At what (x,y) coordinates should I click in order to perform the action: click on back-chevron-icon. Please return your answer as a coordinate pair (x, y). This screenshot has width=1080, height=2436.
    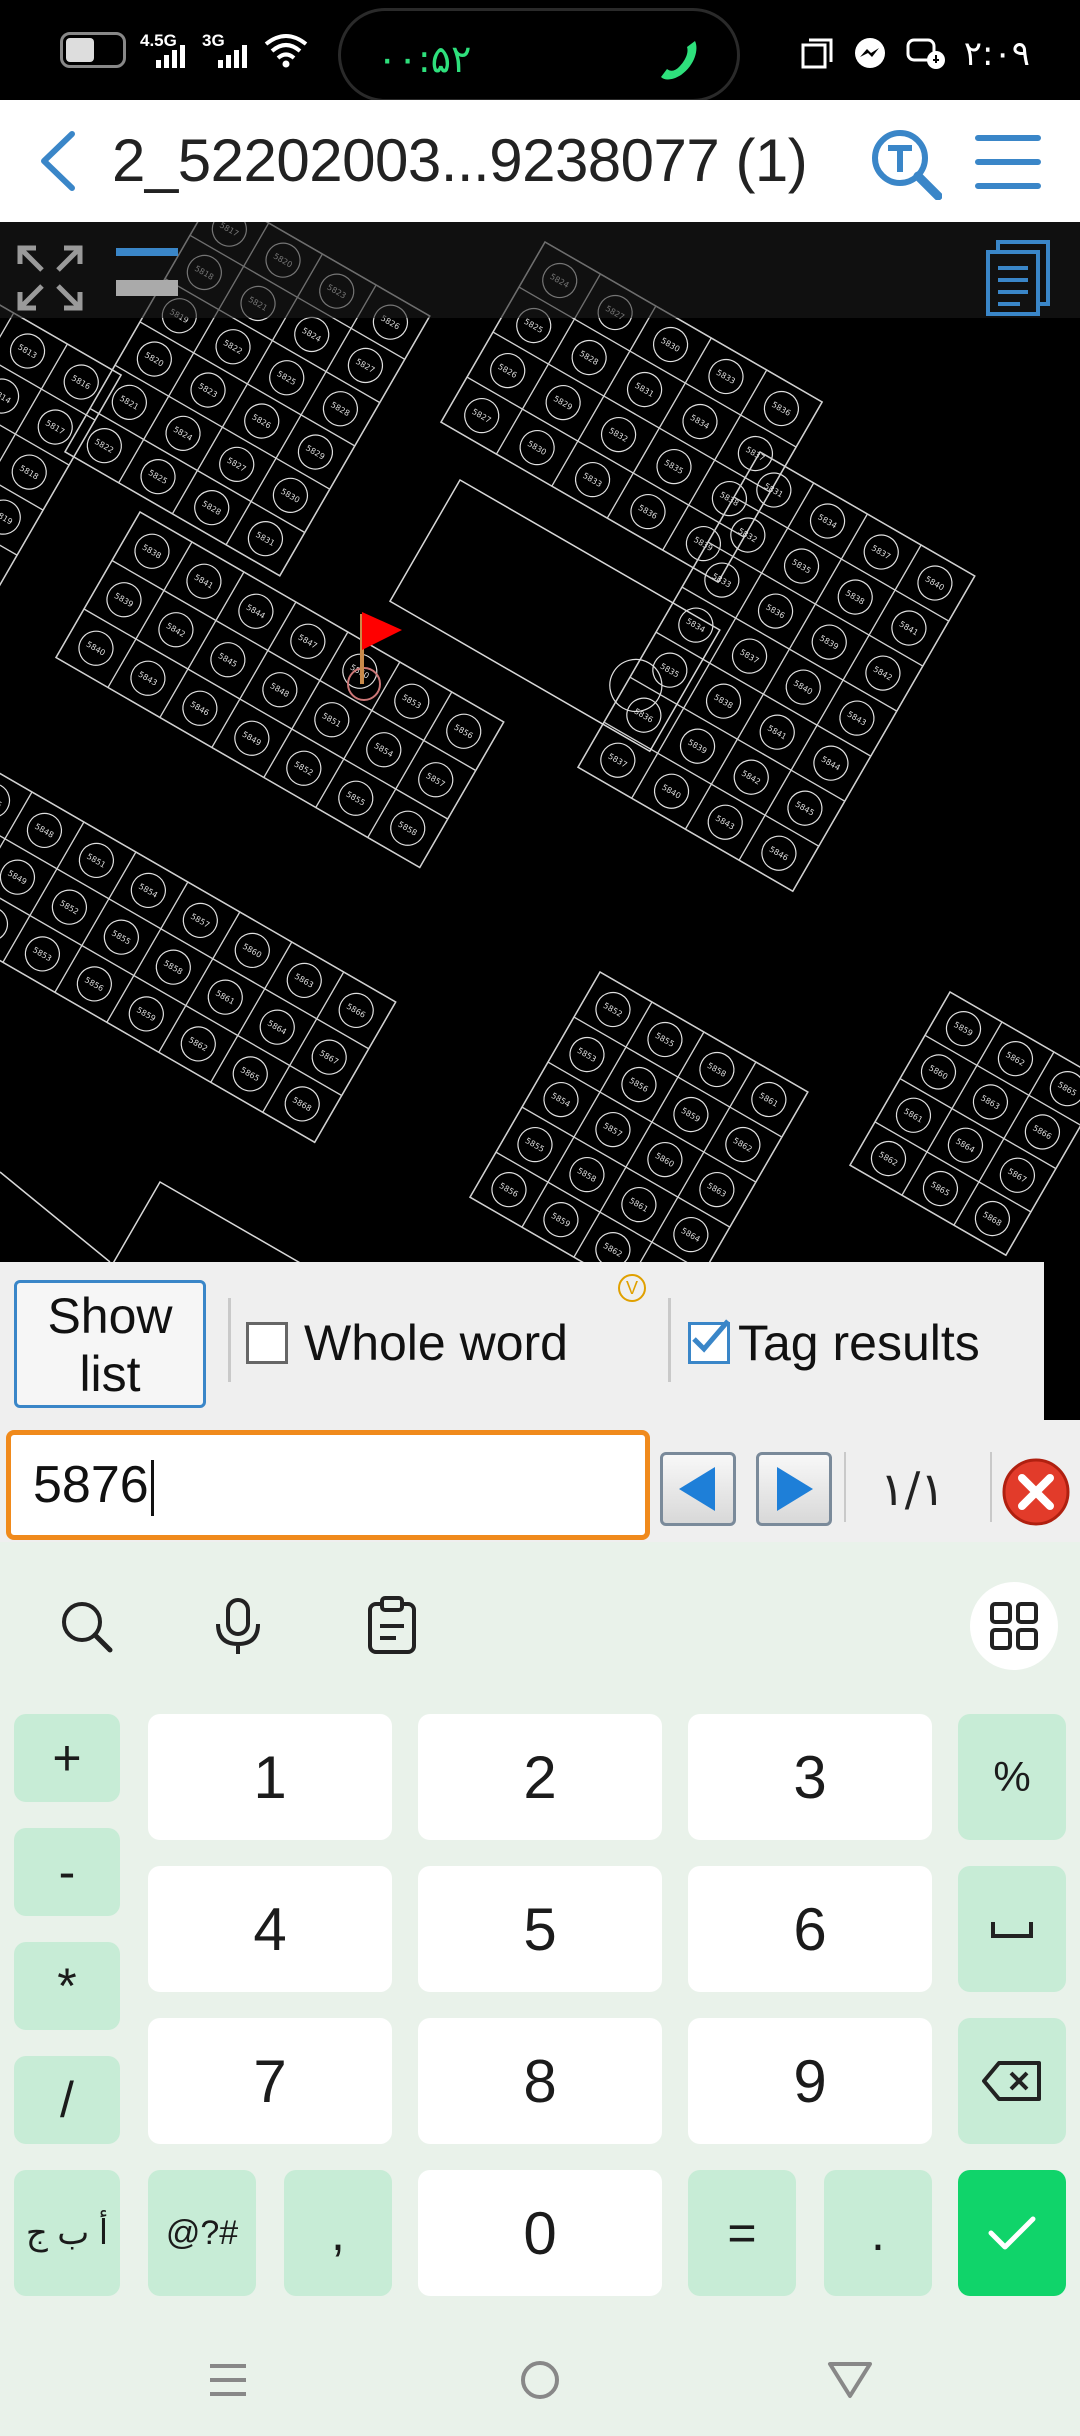
    Looking at the image, I should click on (60, 161).